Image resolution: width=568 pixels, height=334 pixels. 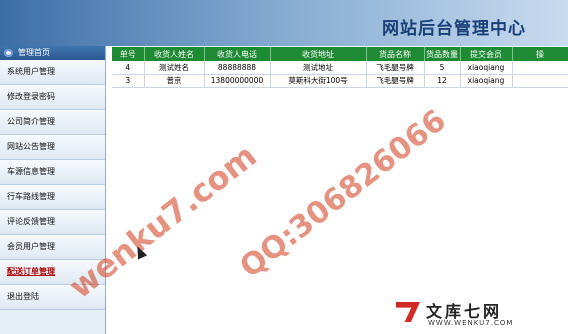 What do you see at coordinates (52, 172) in the screenshot?
I see `sidebar-item-vehicle-sources: 车源信息管理` at bounding box center [52, 172].